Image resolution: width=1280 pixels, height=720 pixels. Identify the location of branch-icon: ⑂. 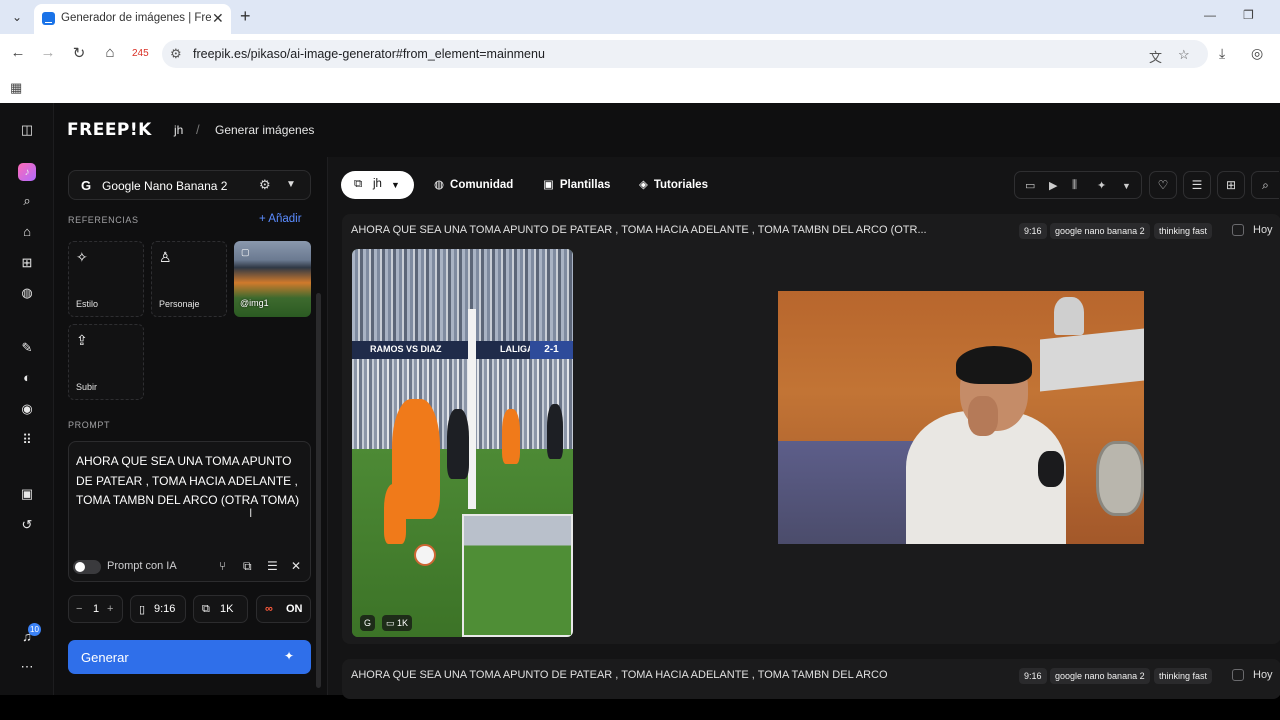
(222, 566).